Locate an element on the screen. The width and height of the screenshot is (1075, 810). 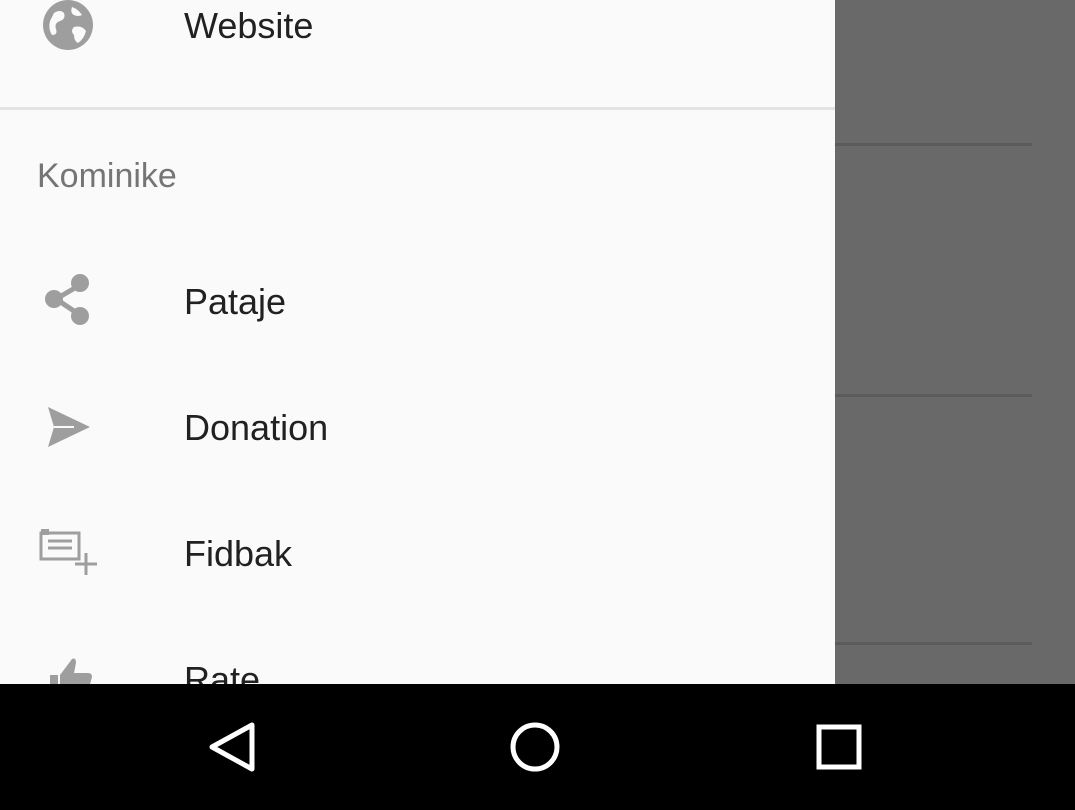
drawer-divider is located at coordinates (417, 108).